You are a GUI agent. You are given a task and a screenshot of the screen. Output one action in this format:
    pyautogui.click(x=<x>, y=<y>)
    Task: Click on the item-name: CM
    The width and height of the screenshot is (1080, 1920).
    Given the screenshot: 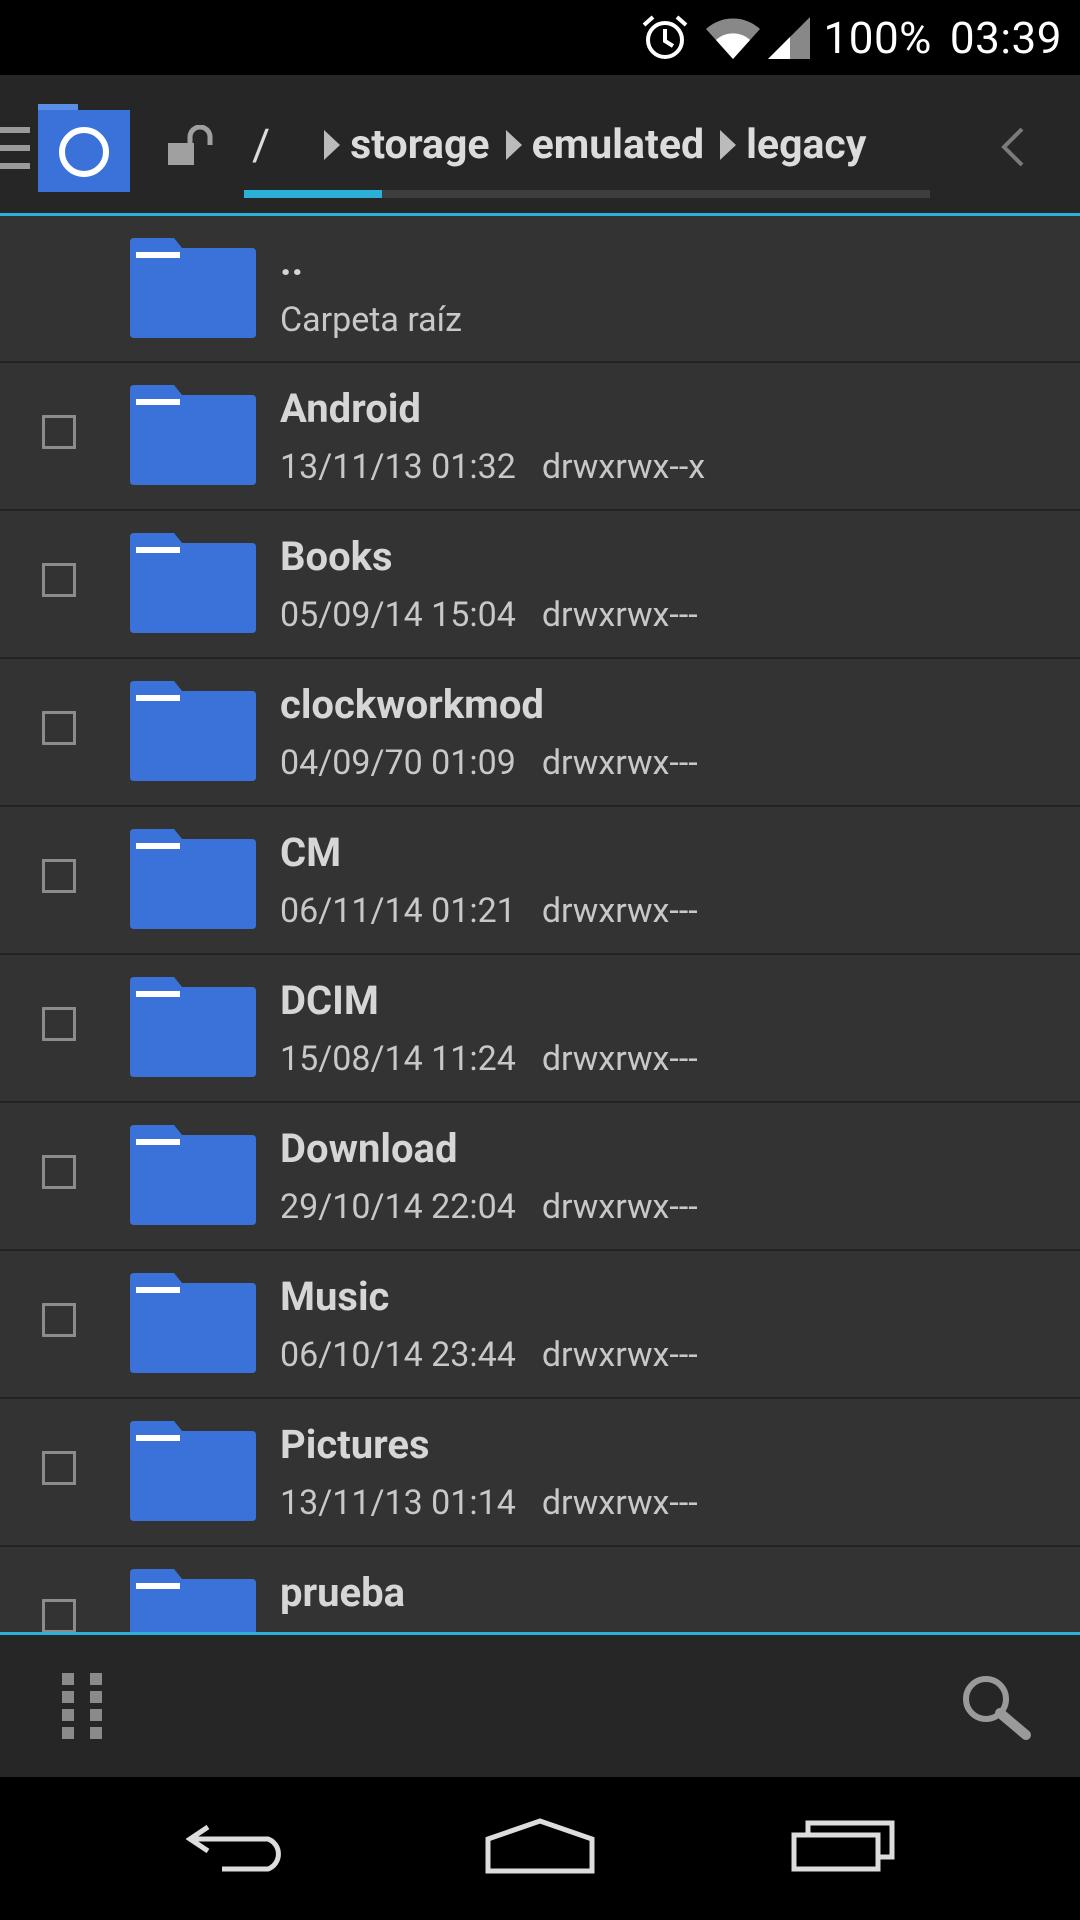 What is the action you would take?
    pyautogui.click(x=311, y=852)
    